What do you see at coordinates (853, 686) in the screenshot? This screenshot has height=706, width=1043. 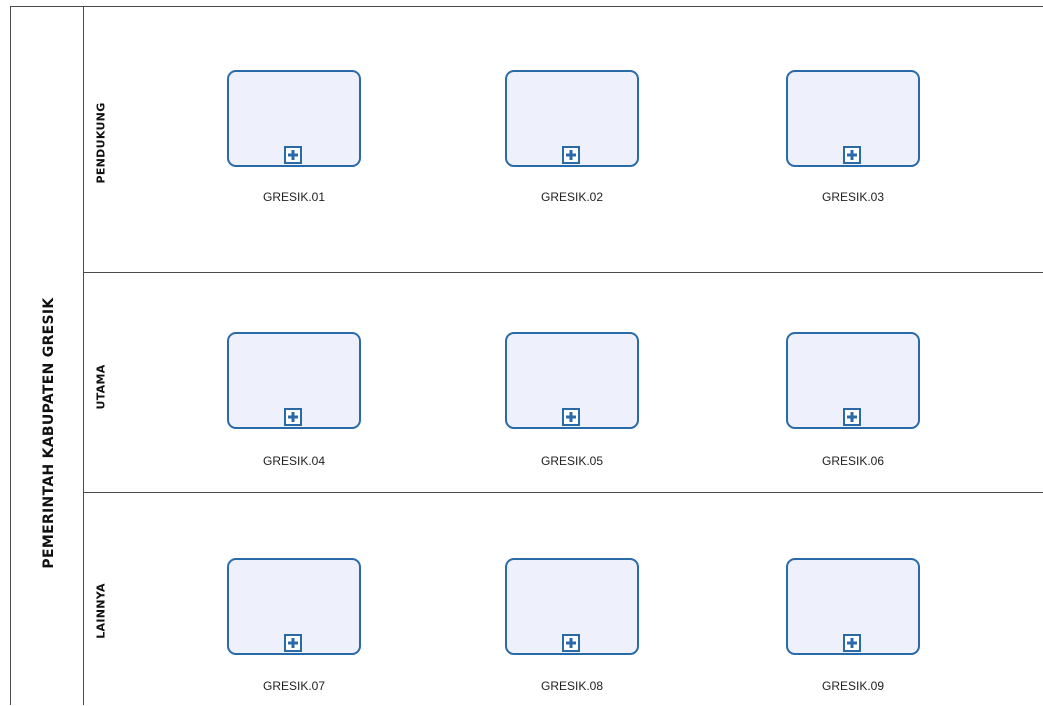 I see `task-label: GRESIK.09` at bounding box center [853, 686].